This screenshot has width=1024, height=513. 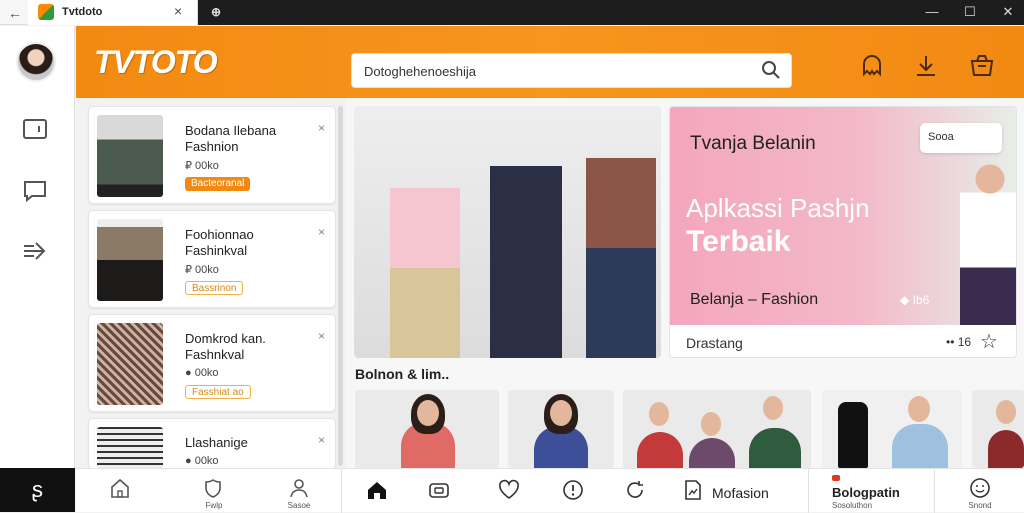 What do you see at coordinates (299, 505) in the screenshot?
I see `nav-label: Sasoe` at bounding box center [299, 505].